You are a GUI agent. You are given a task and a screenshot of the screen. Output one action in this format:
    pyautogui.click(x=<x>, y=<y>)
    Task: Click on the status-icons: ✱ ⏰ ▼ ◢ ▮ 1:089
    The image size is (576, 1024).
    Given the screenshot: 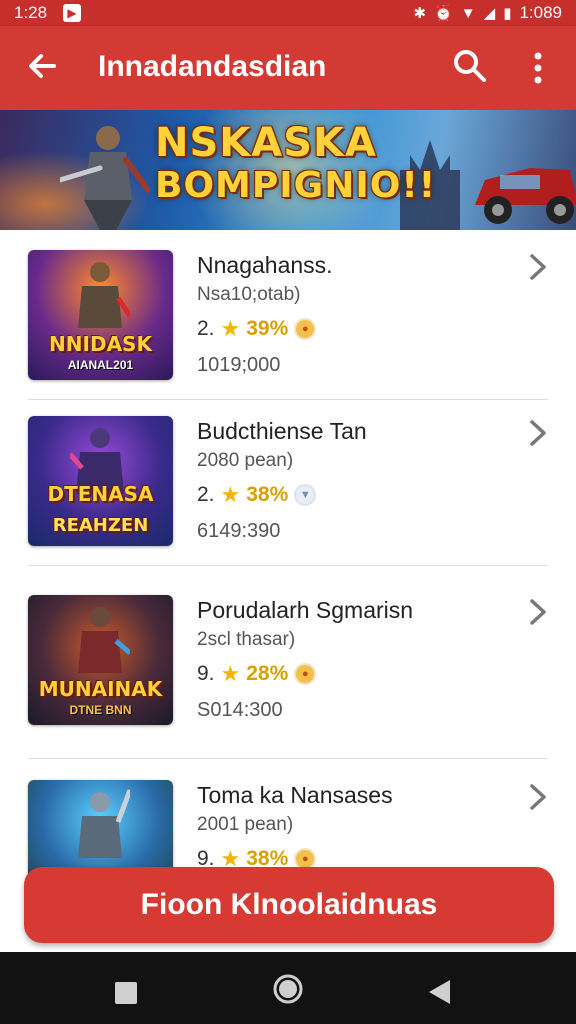 What is the action you would take?
    pyautogui.click(x=488, y=13)
    